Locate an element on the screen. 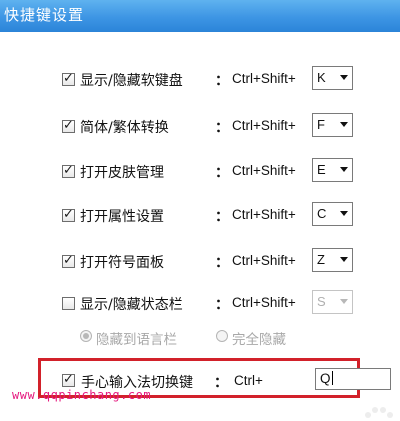 The height and width of the screenshot is (421, 400). selected-key: Z is located at coordinates (321, 259).